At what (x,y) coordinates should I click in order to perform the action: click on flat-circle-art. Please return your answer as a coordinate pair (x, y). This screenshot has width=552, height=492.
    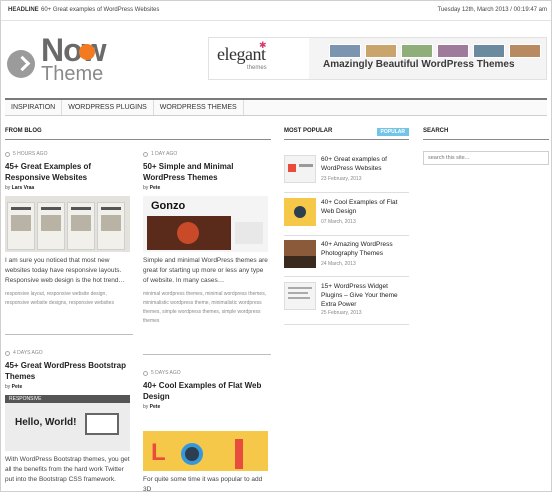
    Looking at the image, I should click on (192, 454).